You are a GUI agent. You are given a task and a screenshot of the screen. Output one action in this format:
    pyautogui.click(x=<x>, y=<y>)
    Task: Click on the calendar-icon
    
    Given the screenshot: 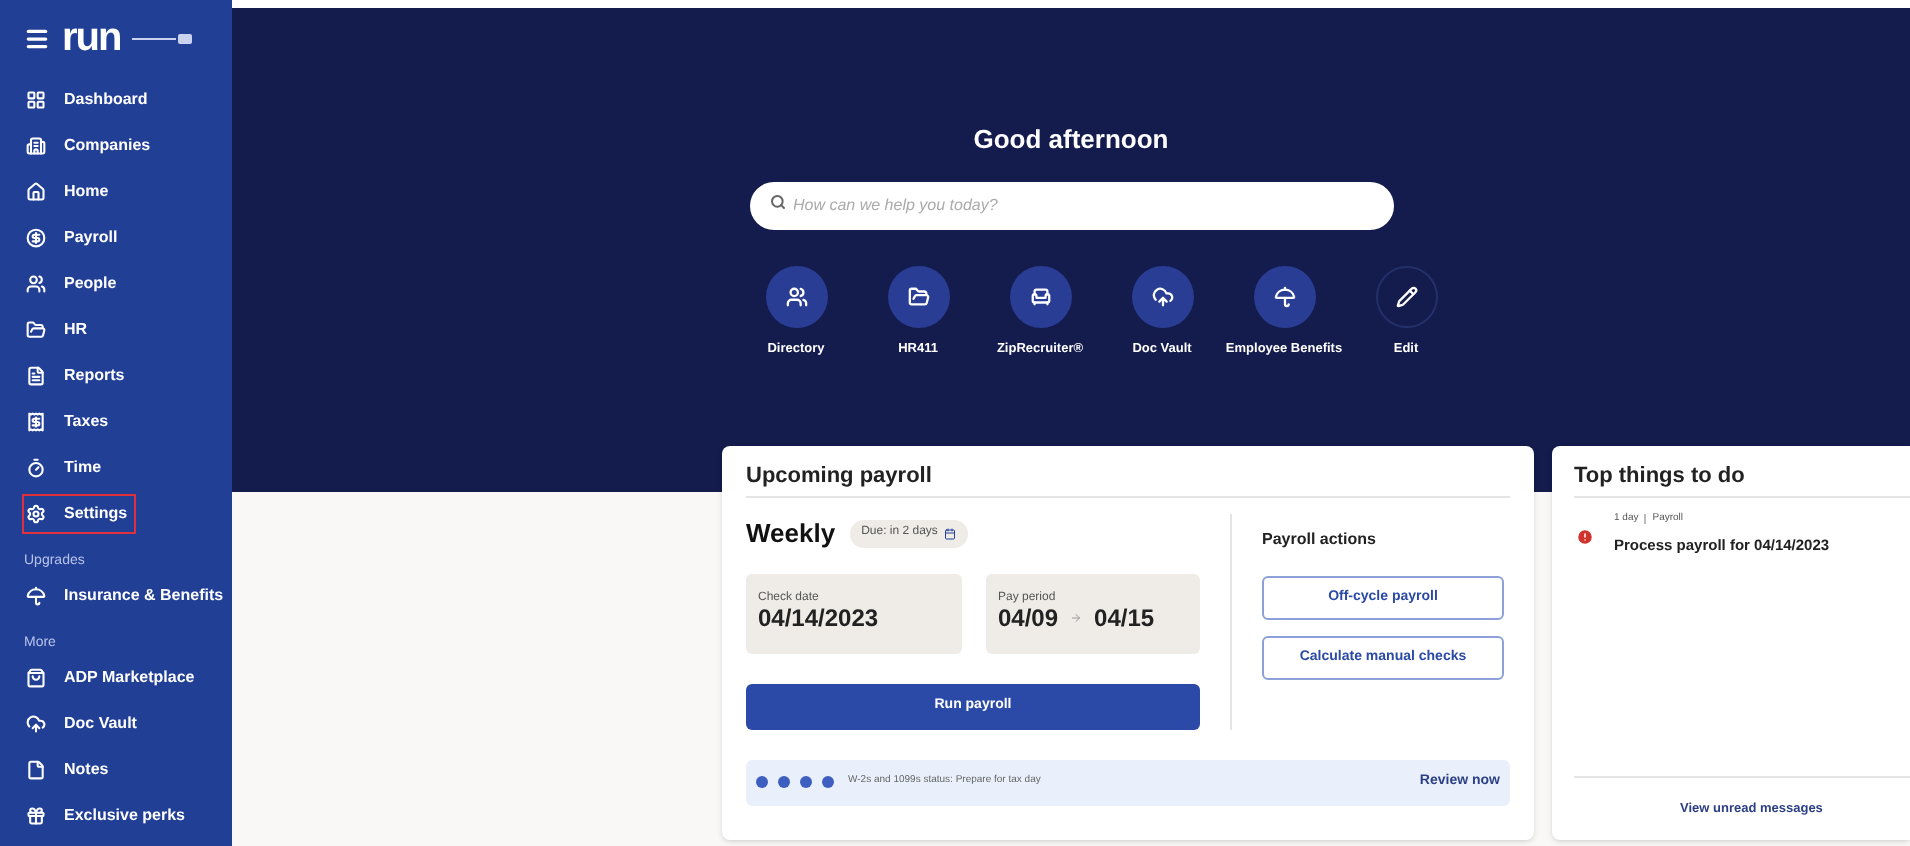 What is the action you would take?
    pyautogui.click(x=949, y=533)
    